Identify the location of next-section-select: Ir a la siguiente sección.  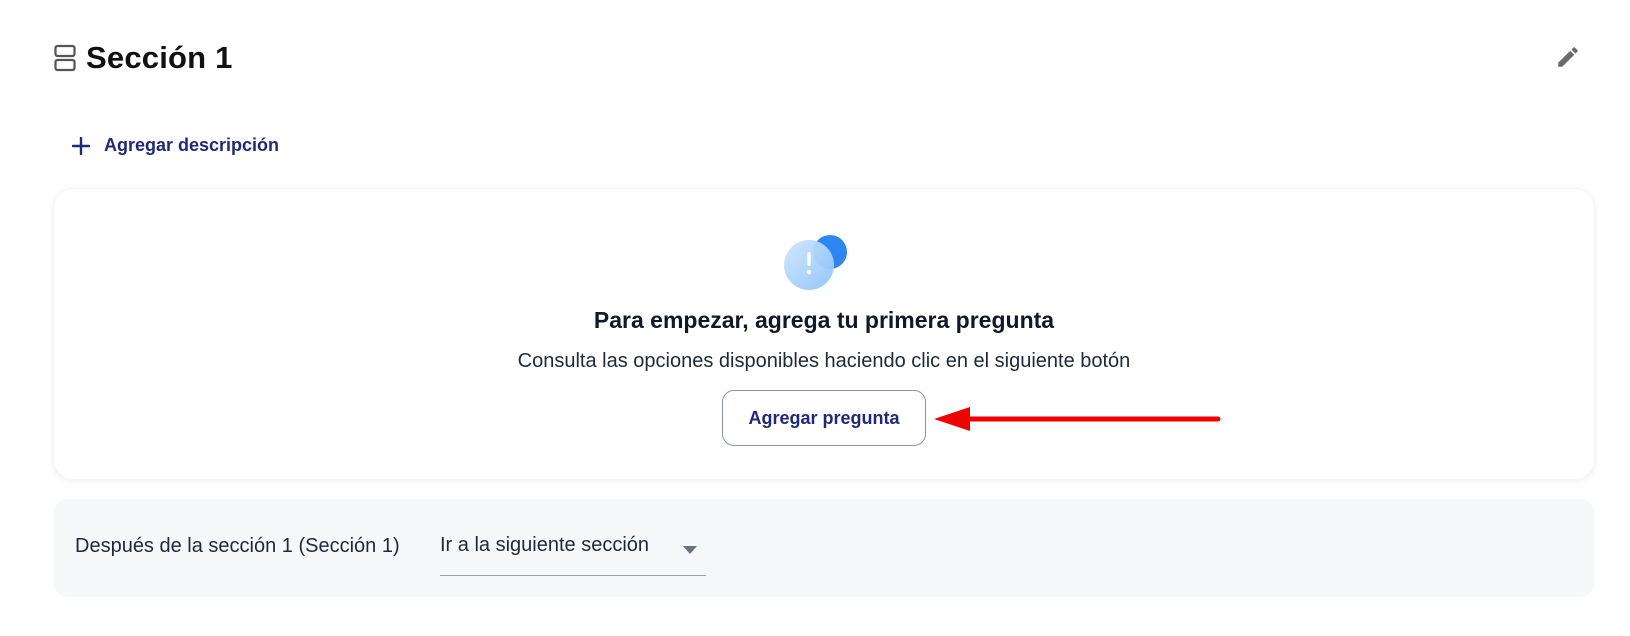
(573, 553).